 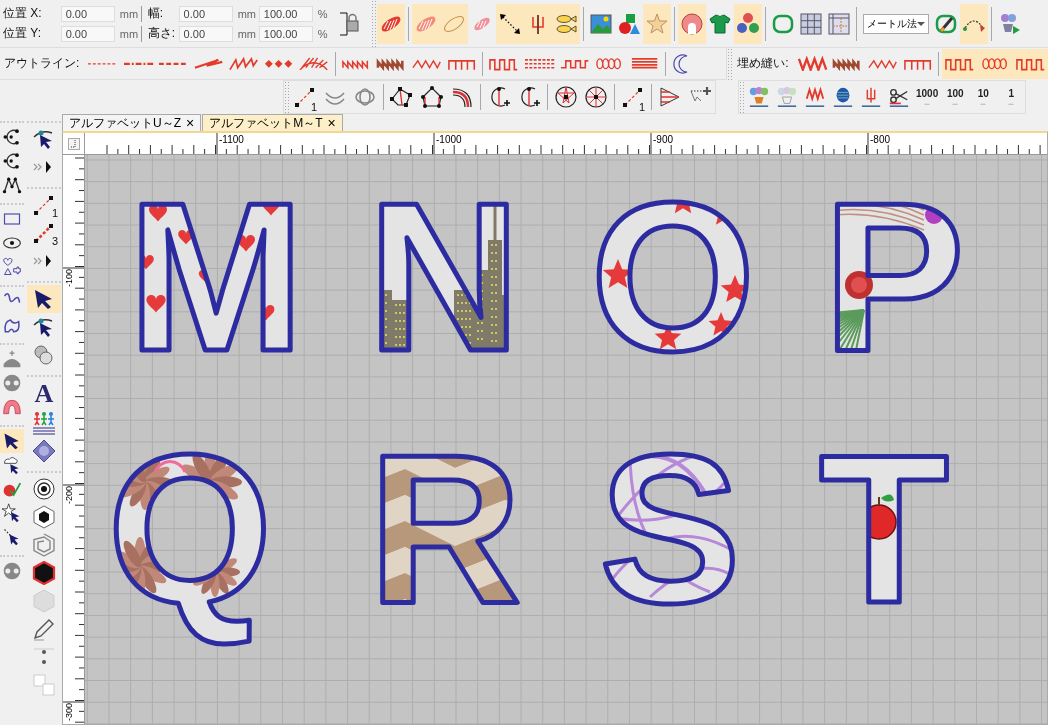 What do you see at coordinates (663, 139) in the screenshot?
I see `ruler-label: -900` at bounding box center [663, 139].